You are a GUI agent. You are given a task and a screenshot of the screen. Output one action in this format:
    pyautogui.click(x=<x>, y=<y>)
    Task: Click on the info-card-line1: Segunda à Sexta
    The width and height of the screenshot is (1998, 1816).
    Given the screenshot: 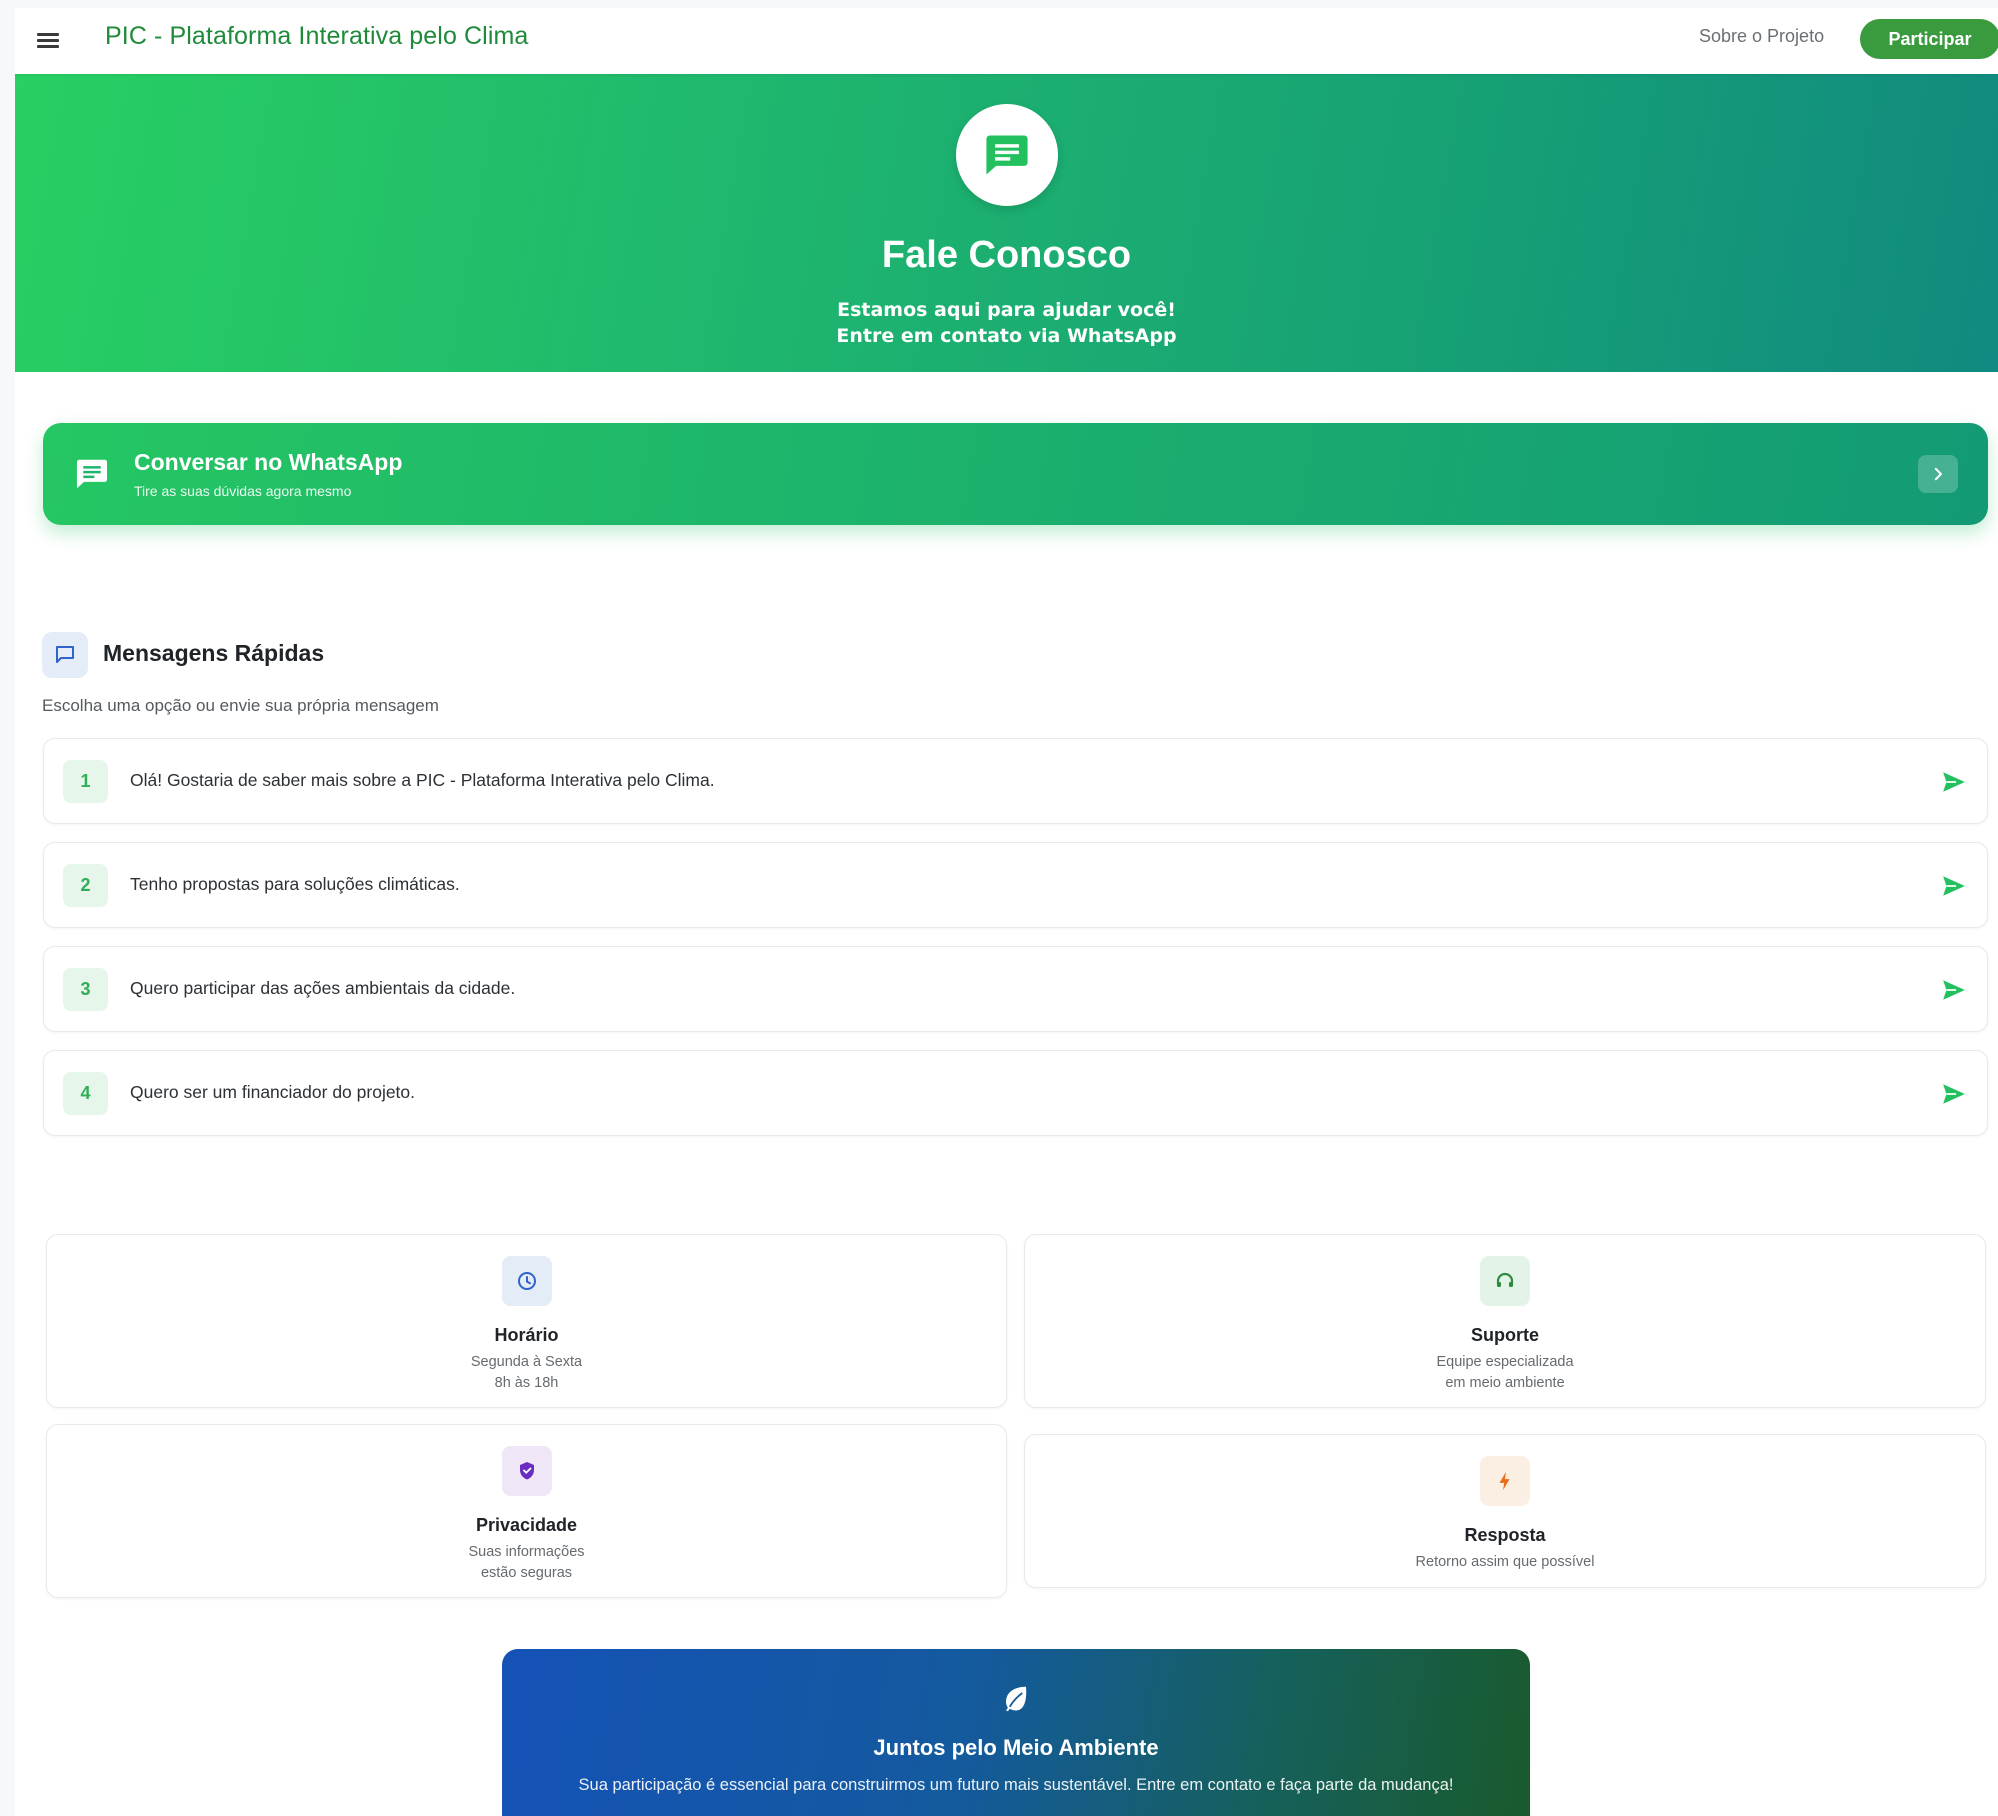 What is the action you would take?
    pyautogui.click(x=526, y=1362)
    